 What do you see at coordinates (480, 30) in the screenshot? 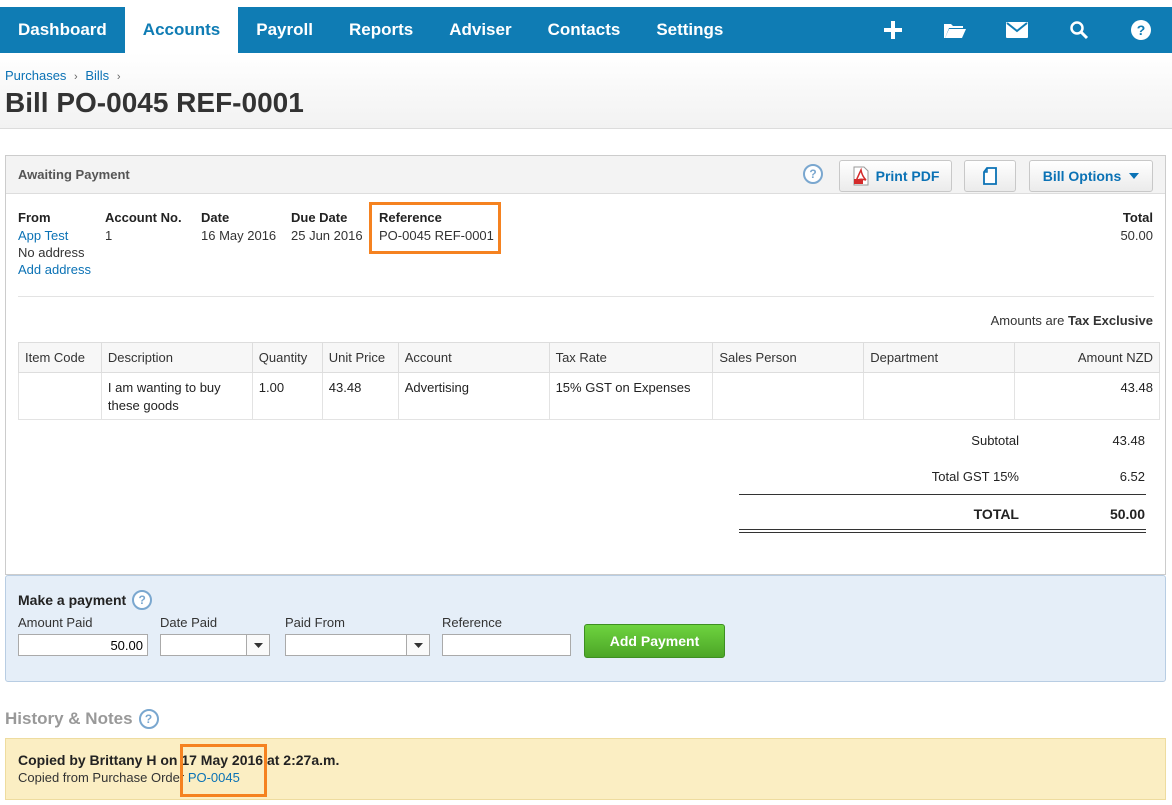
I see `nav-adviser: Adviser` at bounding box center [480, 30].